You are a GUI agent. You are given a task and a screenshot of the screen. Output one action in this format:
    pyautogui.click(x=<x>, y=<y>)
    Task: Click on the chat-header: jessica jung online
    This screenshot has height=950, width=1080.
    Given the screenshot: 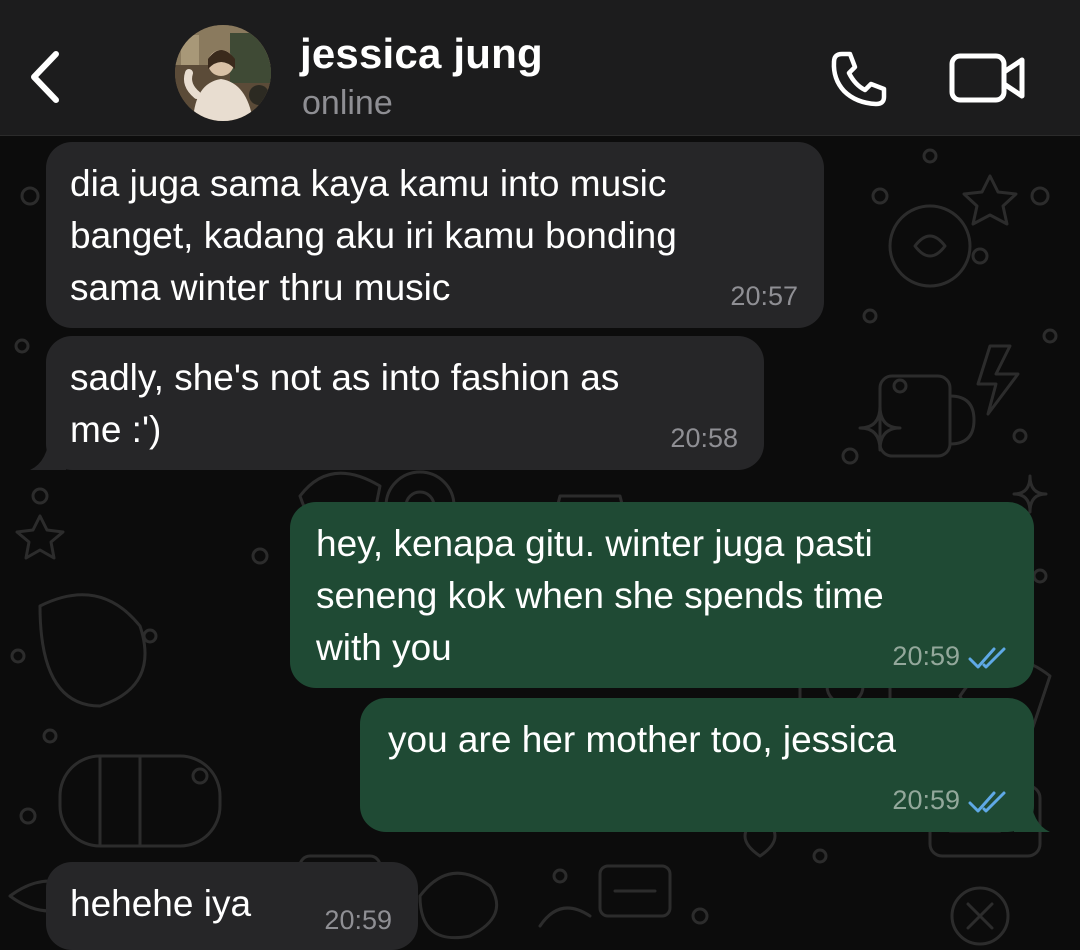 What is the action you would take?
    pyautogui.click(x=540, y=68)
    